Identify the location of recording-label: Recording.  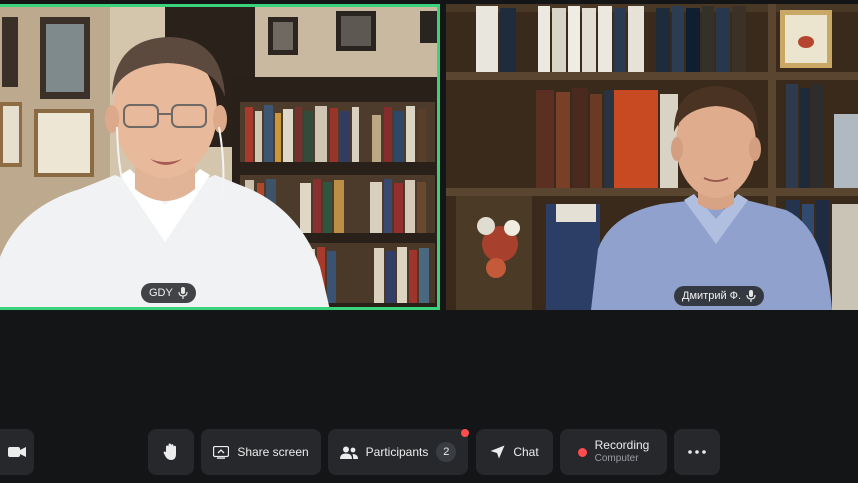
(622, 445).